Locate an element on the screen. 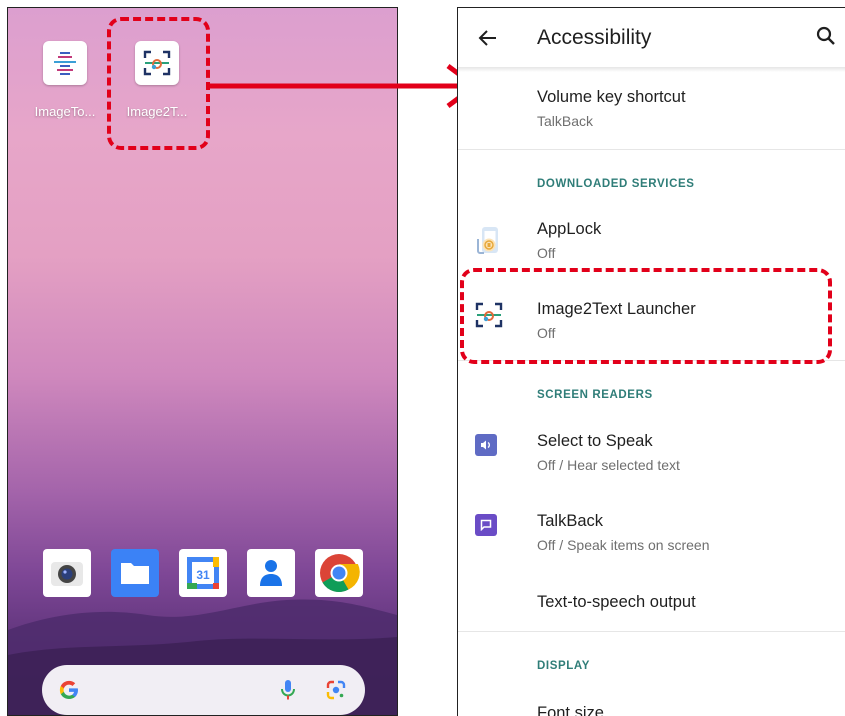 Image resolution: width=845 pixels, height=716 pixels. font-size-row: Font size is located at coordinates (651, 702).